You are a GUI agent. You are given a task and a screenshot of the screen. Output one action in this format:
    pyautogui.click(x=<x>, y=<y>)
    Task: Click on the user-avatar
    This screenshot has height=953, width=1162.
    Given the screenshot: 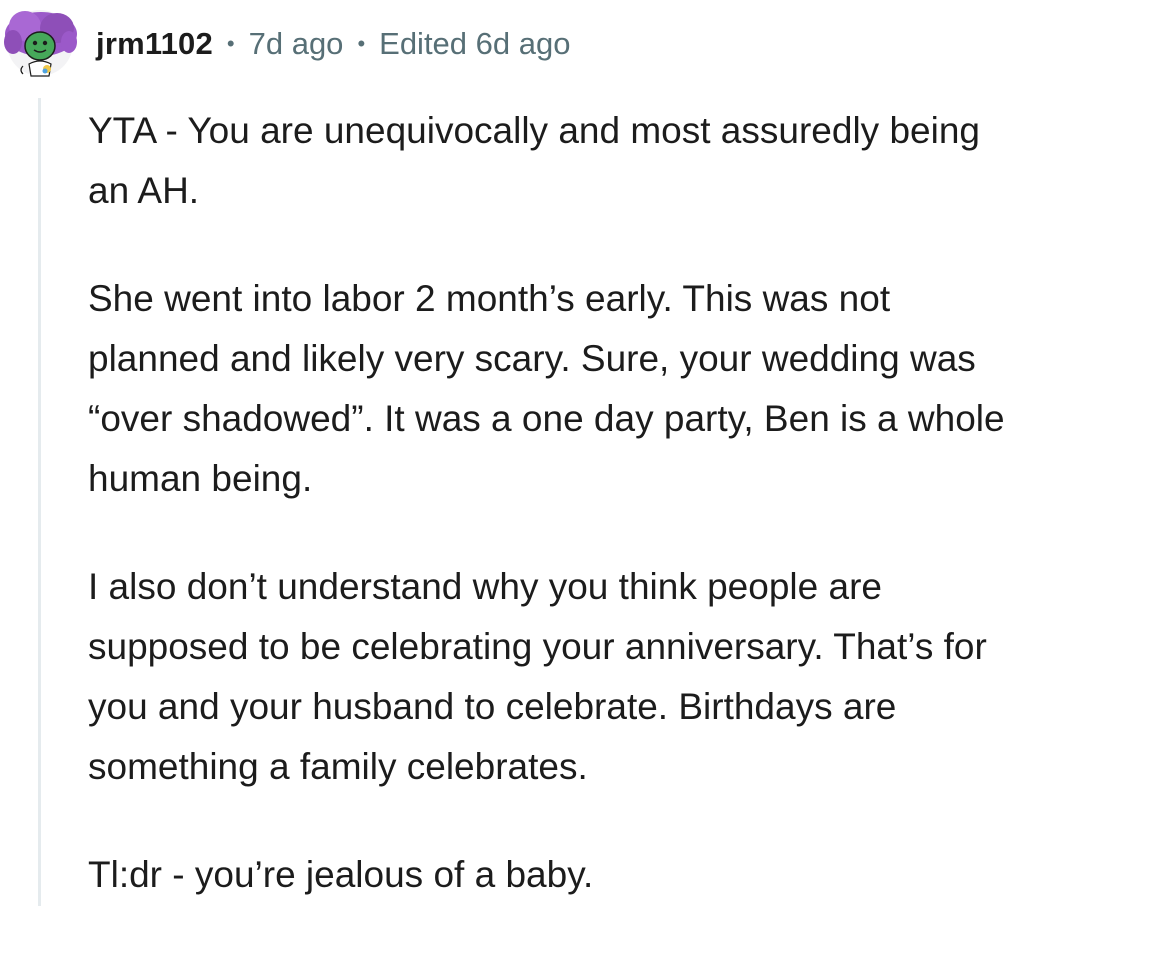 What is the action you would take?
    pyautogui.click(x=40, y=43)
    